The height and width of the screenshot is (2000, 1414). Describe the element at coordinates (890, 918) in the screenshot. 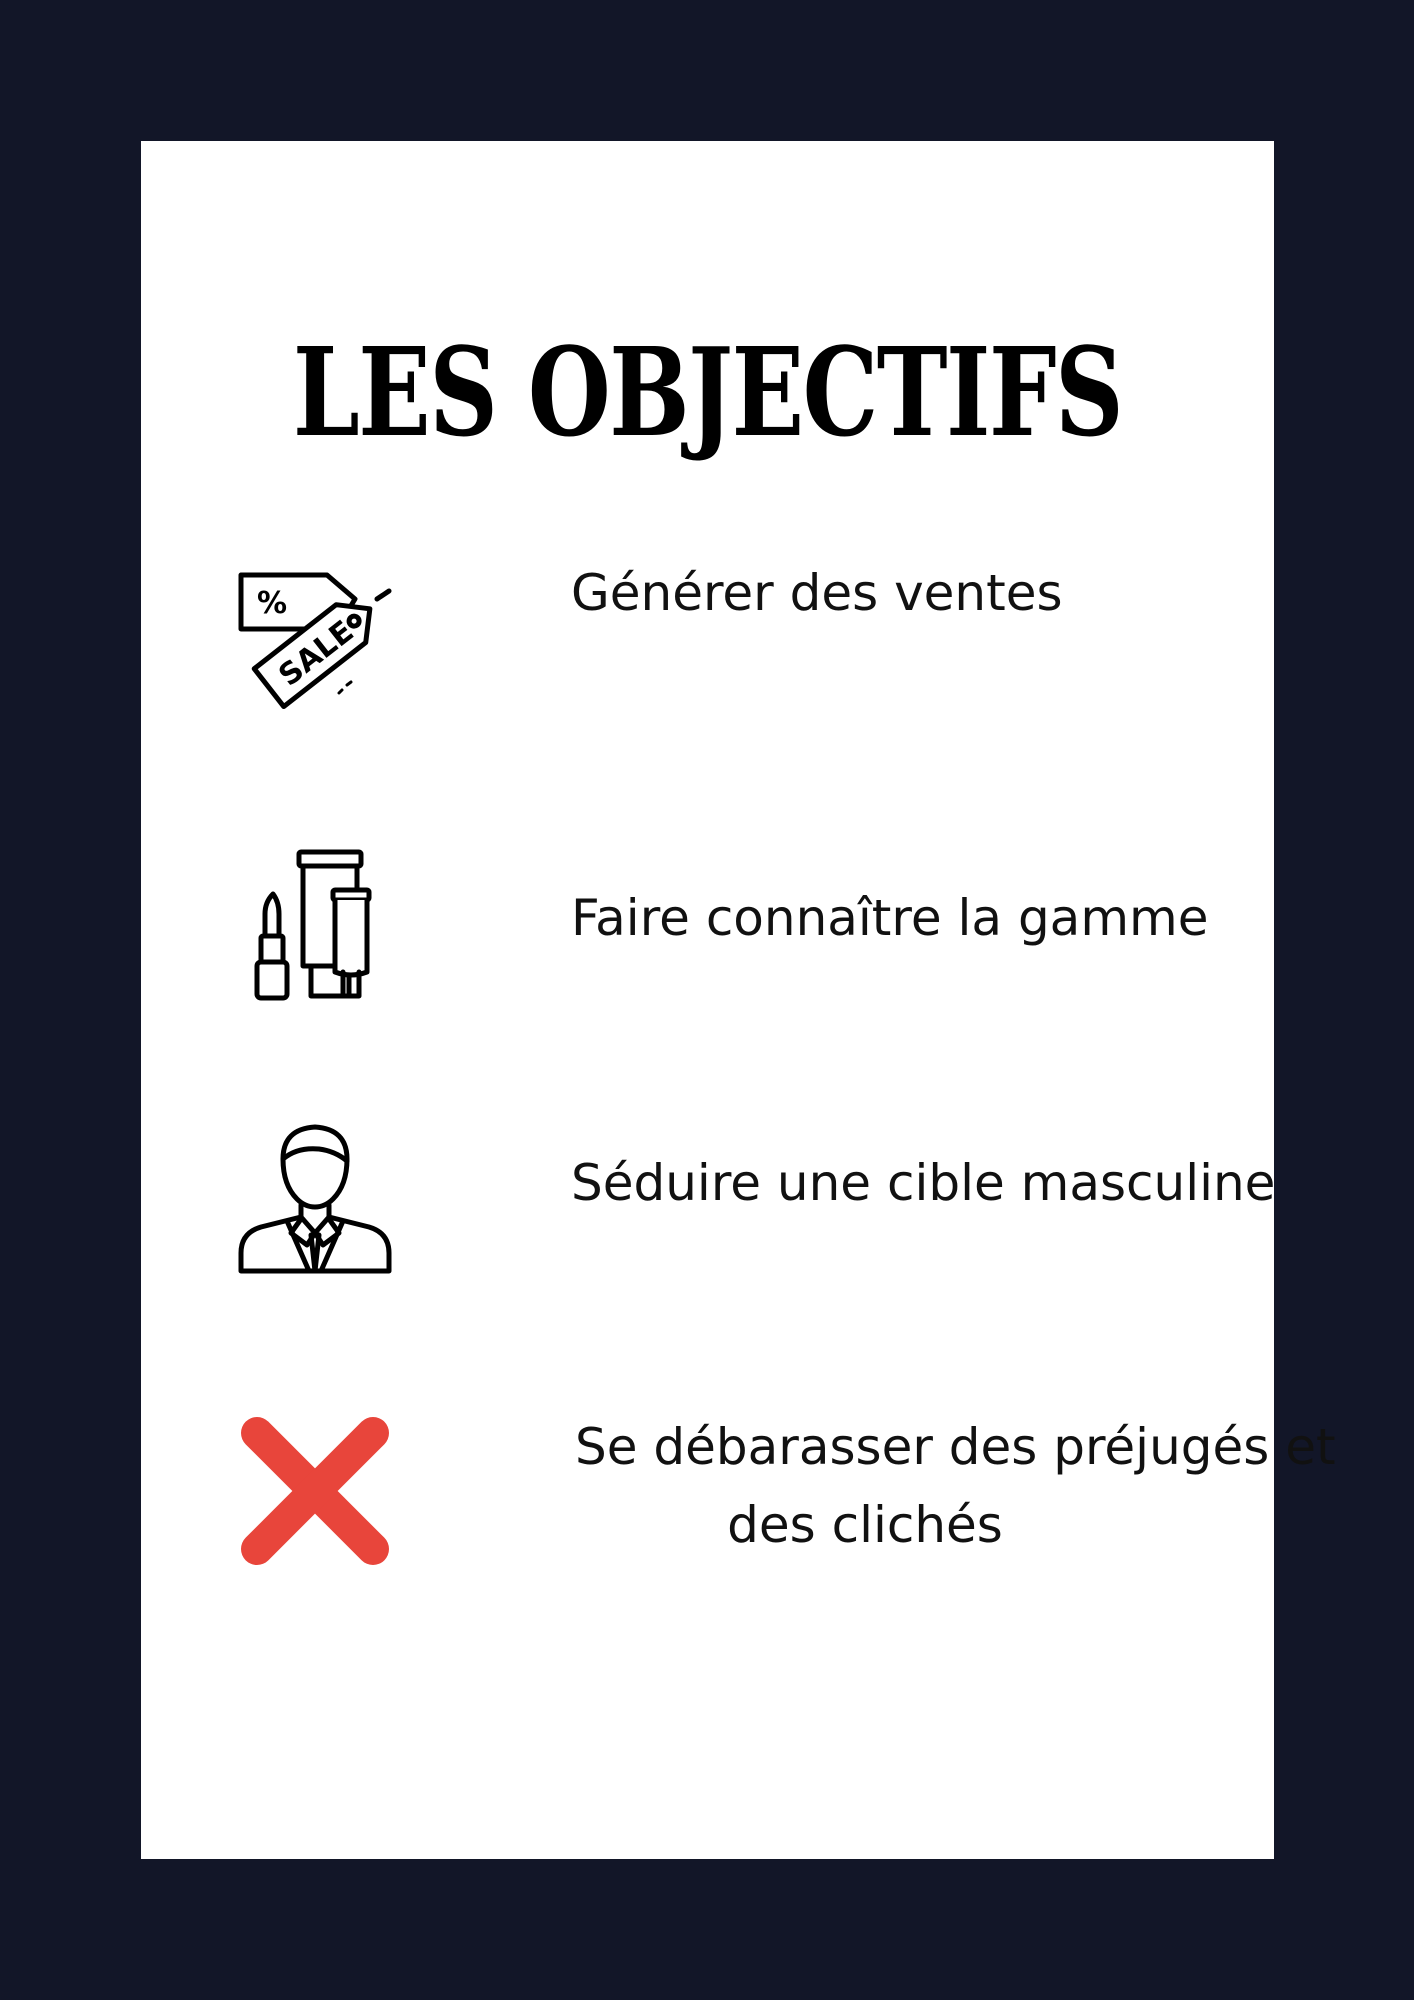

I see `objective-label: Faire connaître la gamme` at that location.